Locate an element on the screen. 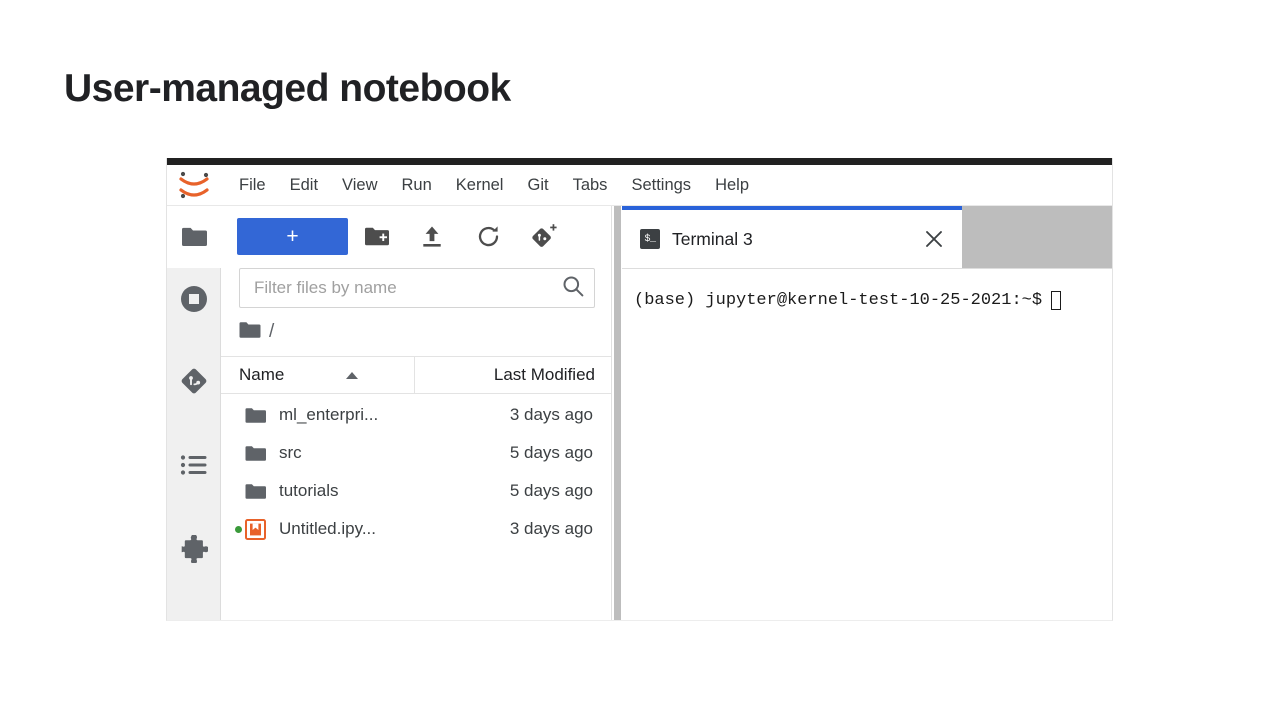 This screenshot has height=720, width=1280. tab-label: Terminal 3 is located at coordinates (712, 238).